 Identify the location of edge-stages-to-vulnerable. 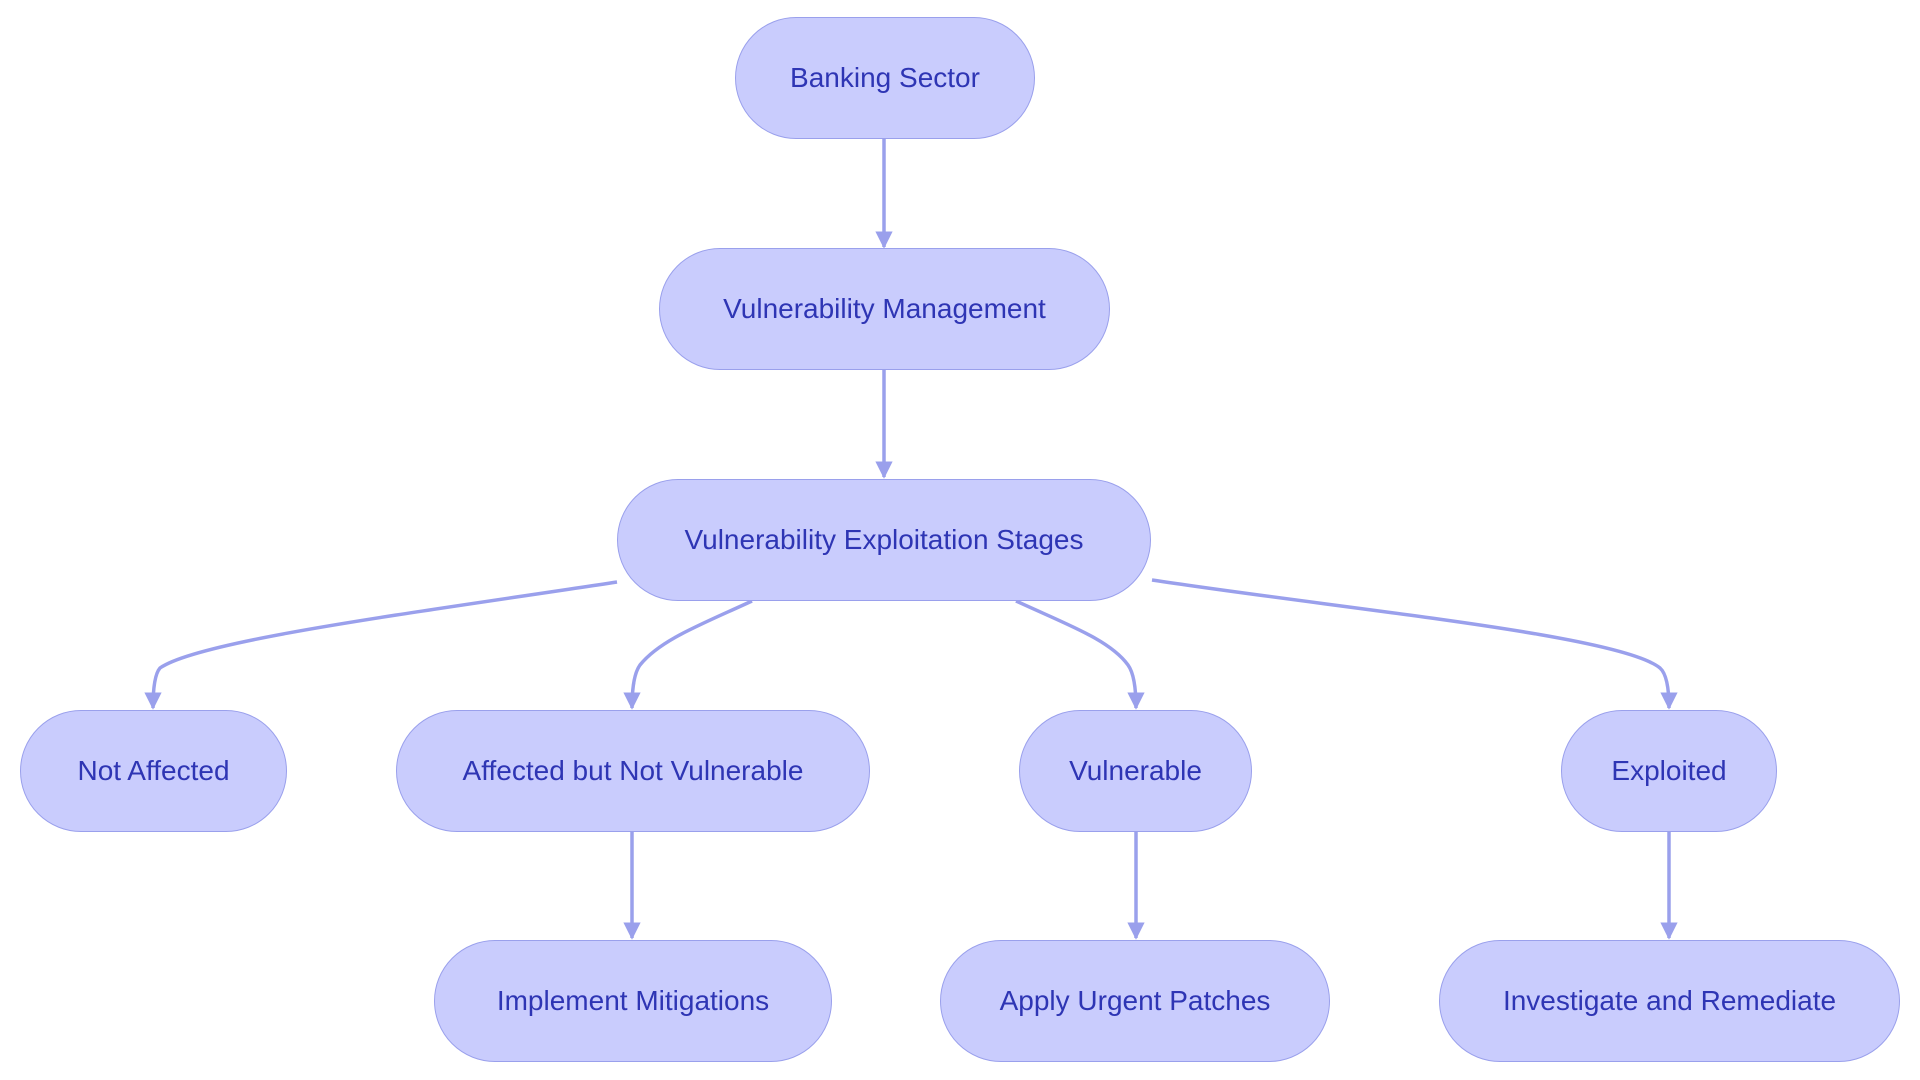
(1080, 654).